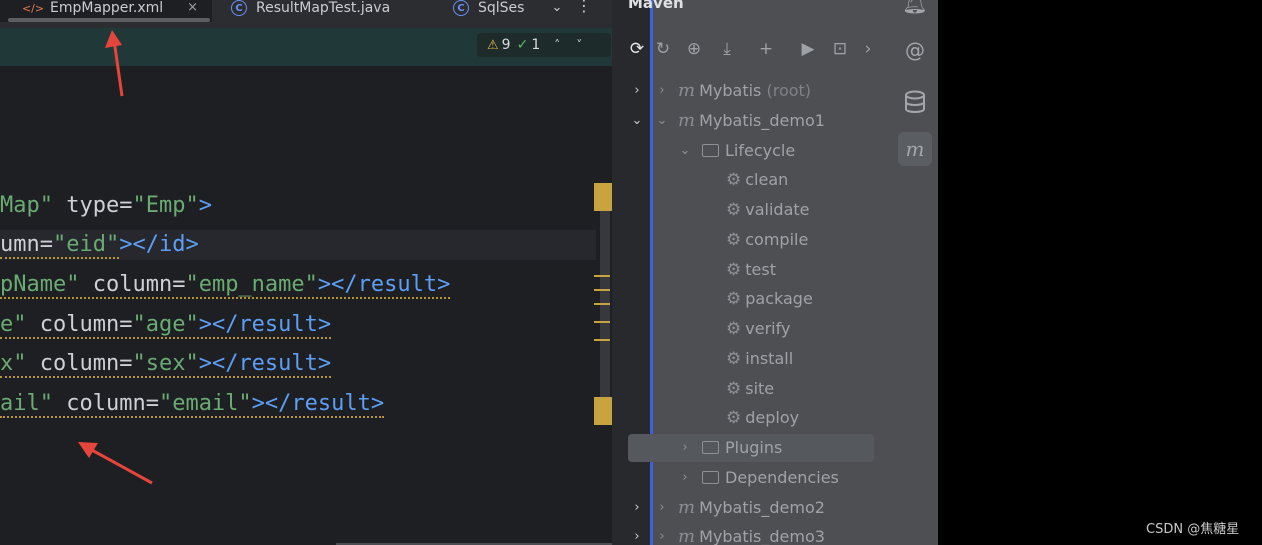  I want to click on lifecycle-goal-validate: ⚙ validate, so click(768, 210).